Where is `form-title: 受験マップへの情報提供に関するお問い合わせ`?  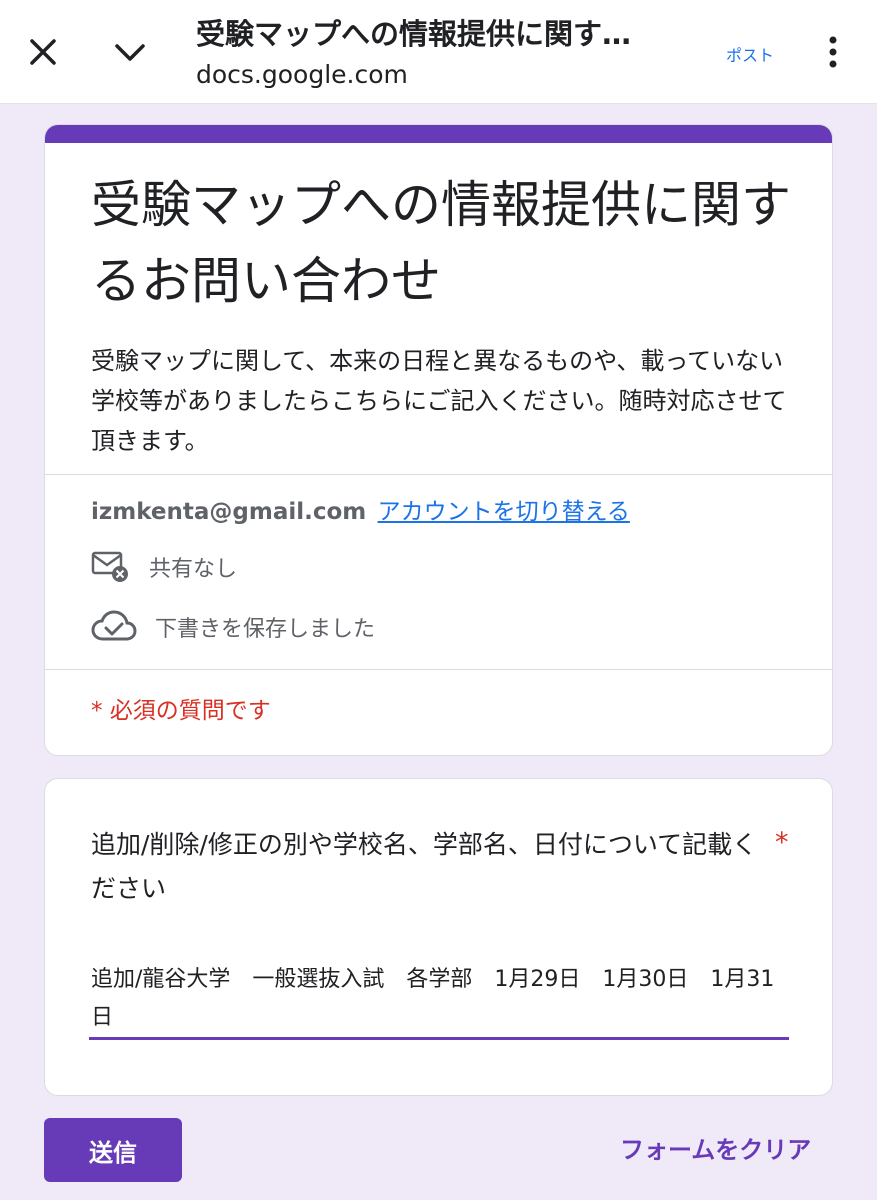 form-title: 受験マップへの情報提供に関するお問い合わせ is located at coordinates (441, 243).